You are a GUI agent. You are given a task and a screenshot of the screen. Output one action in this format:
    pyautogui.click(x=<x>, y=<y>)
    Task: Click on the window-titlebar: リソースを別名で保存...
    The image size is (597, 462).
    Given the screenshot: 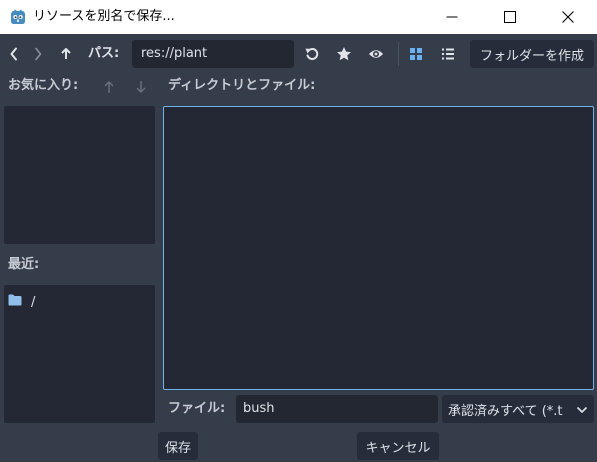 What is the action you would take?
    pyautogui.click(x=298, y=17)
    